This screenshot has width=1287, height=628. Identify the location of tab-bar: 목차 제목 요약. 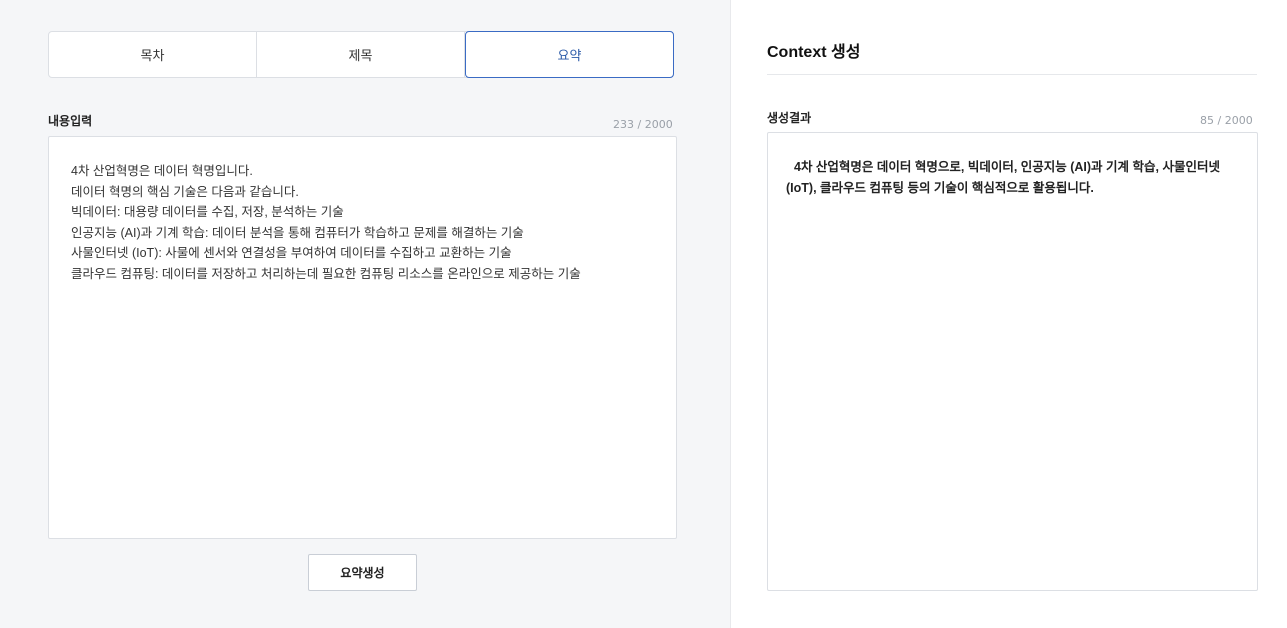
(361, 54).